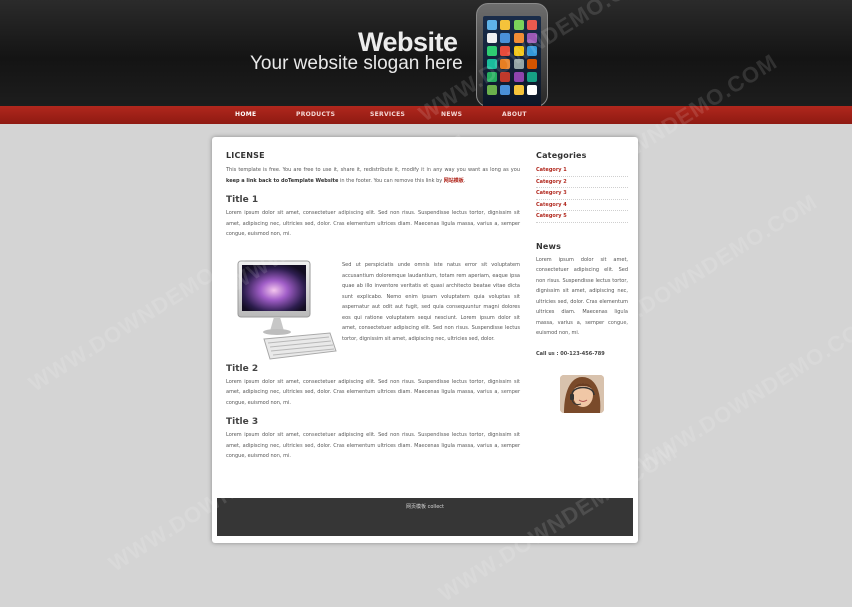  Describe the element at coordinates (582, 217) in the screenshot. I see `category-item: Category 5` at that location.